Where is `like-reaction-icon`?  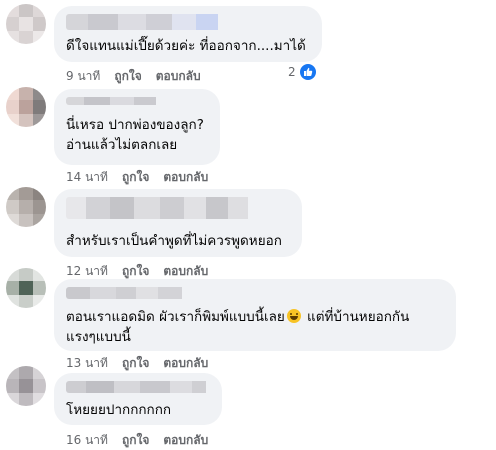
like-reaction-icon is located at coordinates (307, 72).